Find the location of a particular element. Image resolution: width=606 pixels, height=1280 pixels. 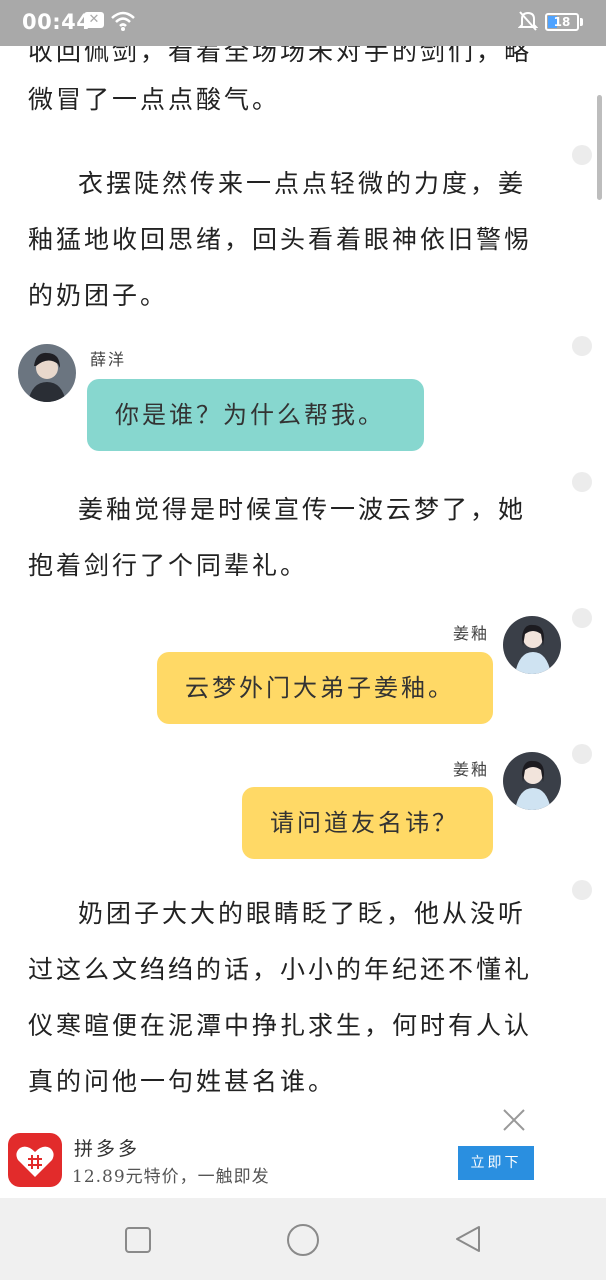

paragraph-1: 衣摆陡然传来一点点轻微的力度，姜釉猛地收回思绪，回头看着眼神依旧警惕的奶团子。 is located at coordinates (280, 239).